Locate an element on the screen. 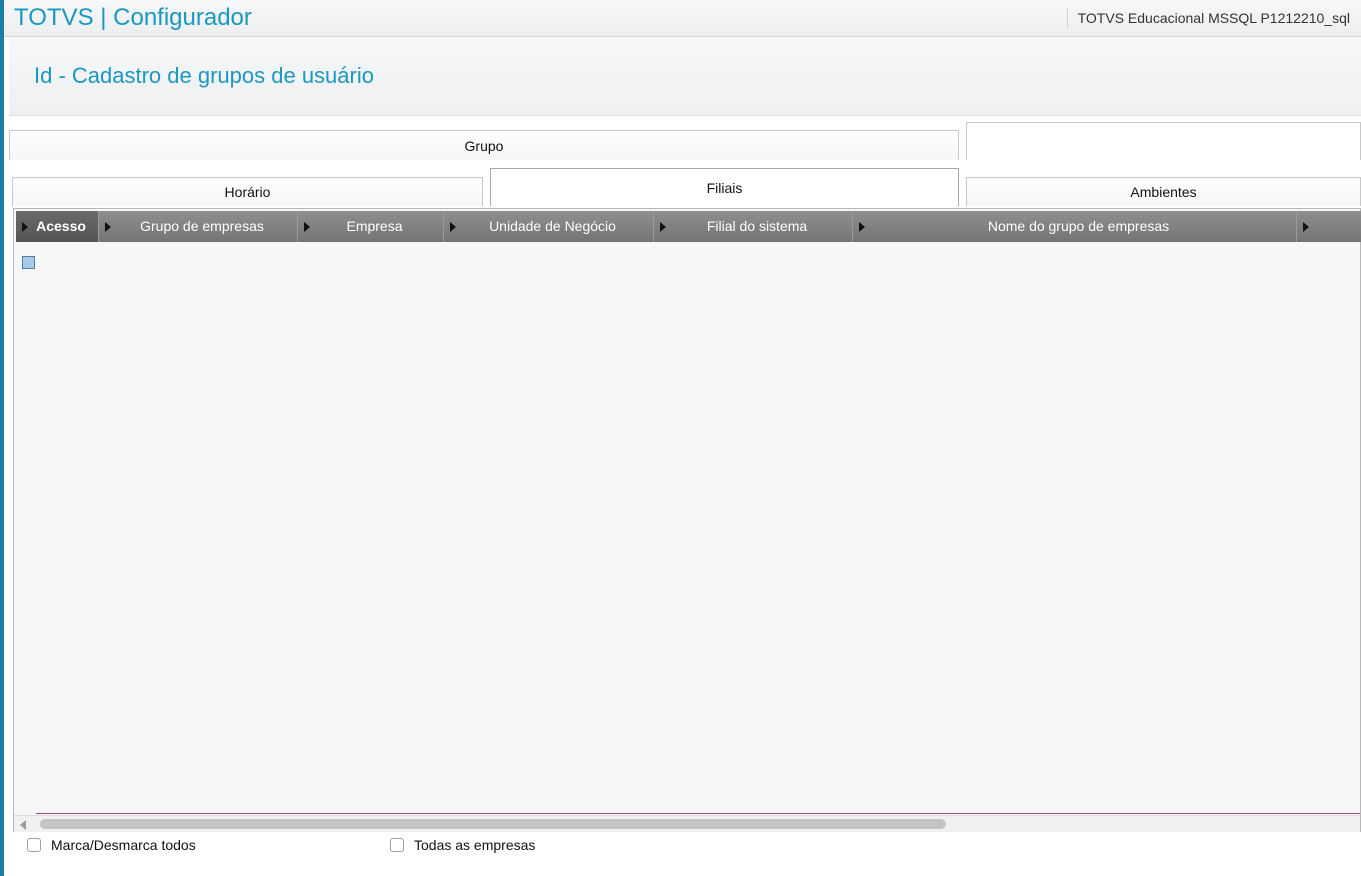 This screenshot has height=876, width=1361. tab-grupo: Grupo is located at coordinates (484, 145).